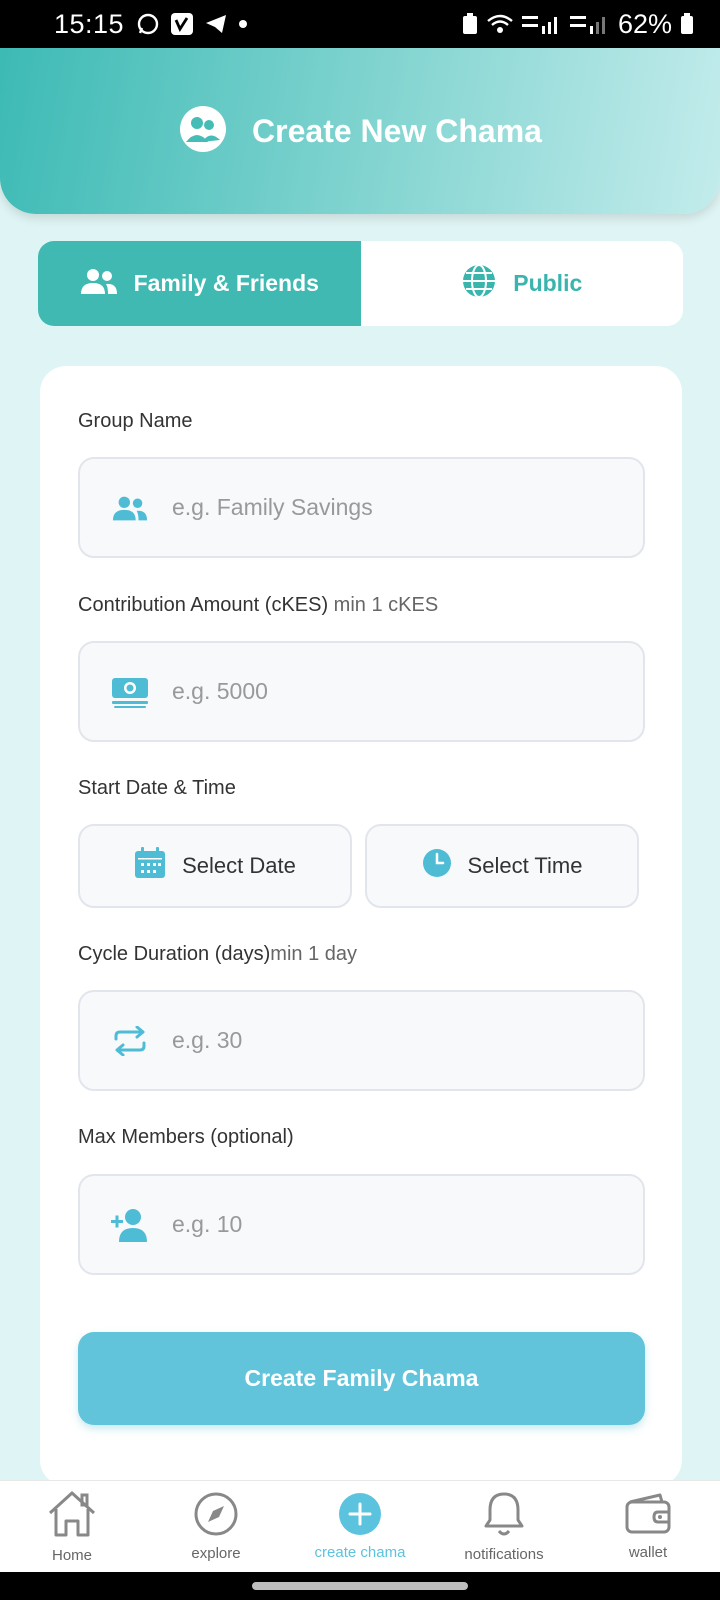 The image size is (720, 1600). I want to click on select-time-button: Select Time, so click(502, 866).